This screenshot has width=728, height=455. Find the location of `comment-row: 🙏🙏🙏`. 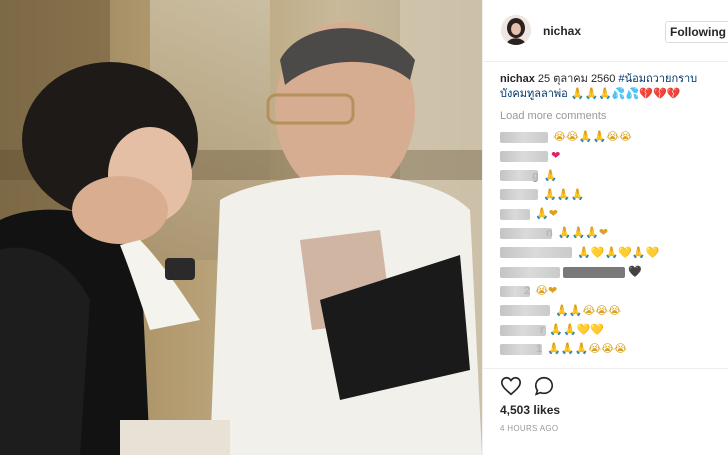

comment-row: 🙏🙏🙏 is located at coordinates (612, 195).